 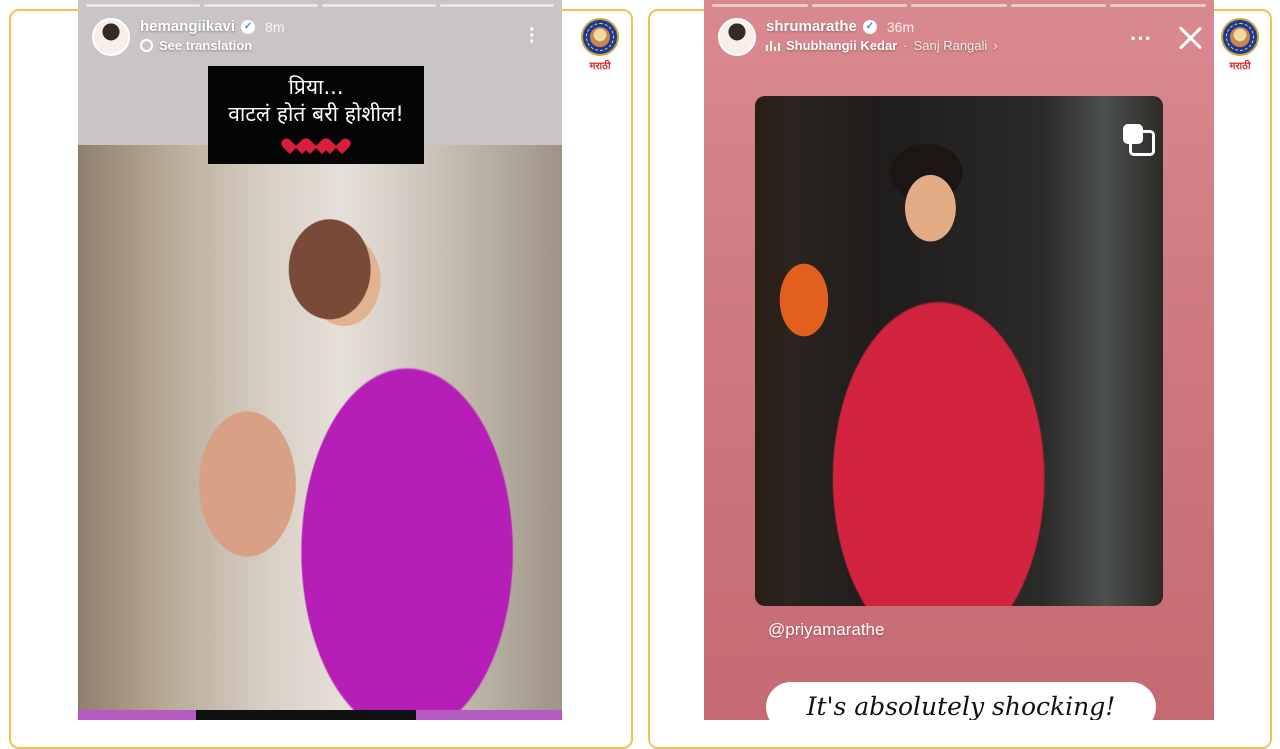 I want to click on caption-line-2: वाटलं होतं बरी होशील!, so click(x=316, y=114).